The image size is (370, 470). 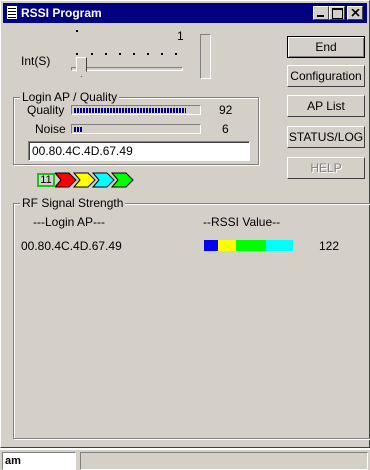 What do you see at coordinates (136, 129) in the screenshot?
I see `noise-meter` at bounding box center [136, 129].